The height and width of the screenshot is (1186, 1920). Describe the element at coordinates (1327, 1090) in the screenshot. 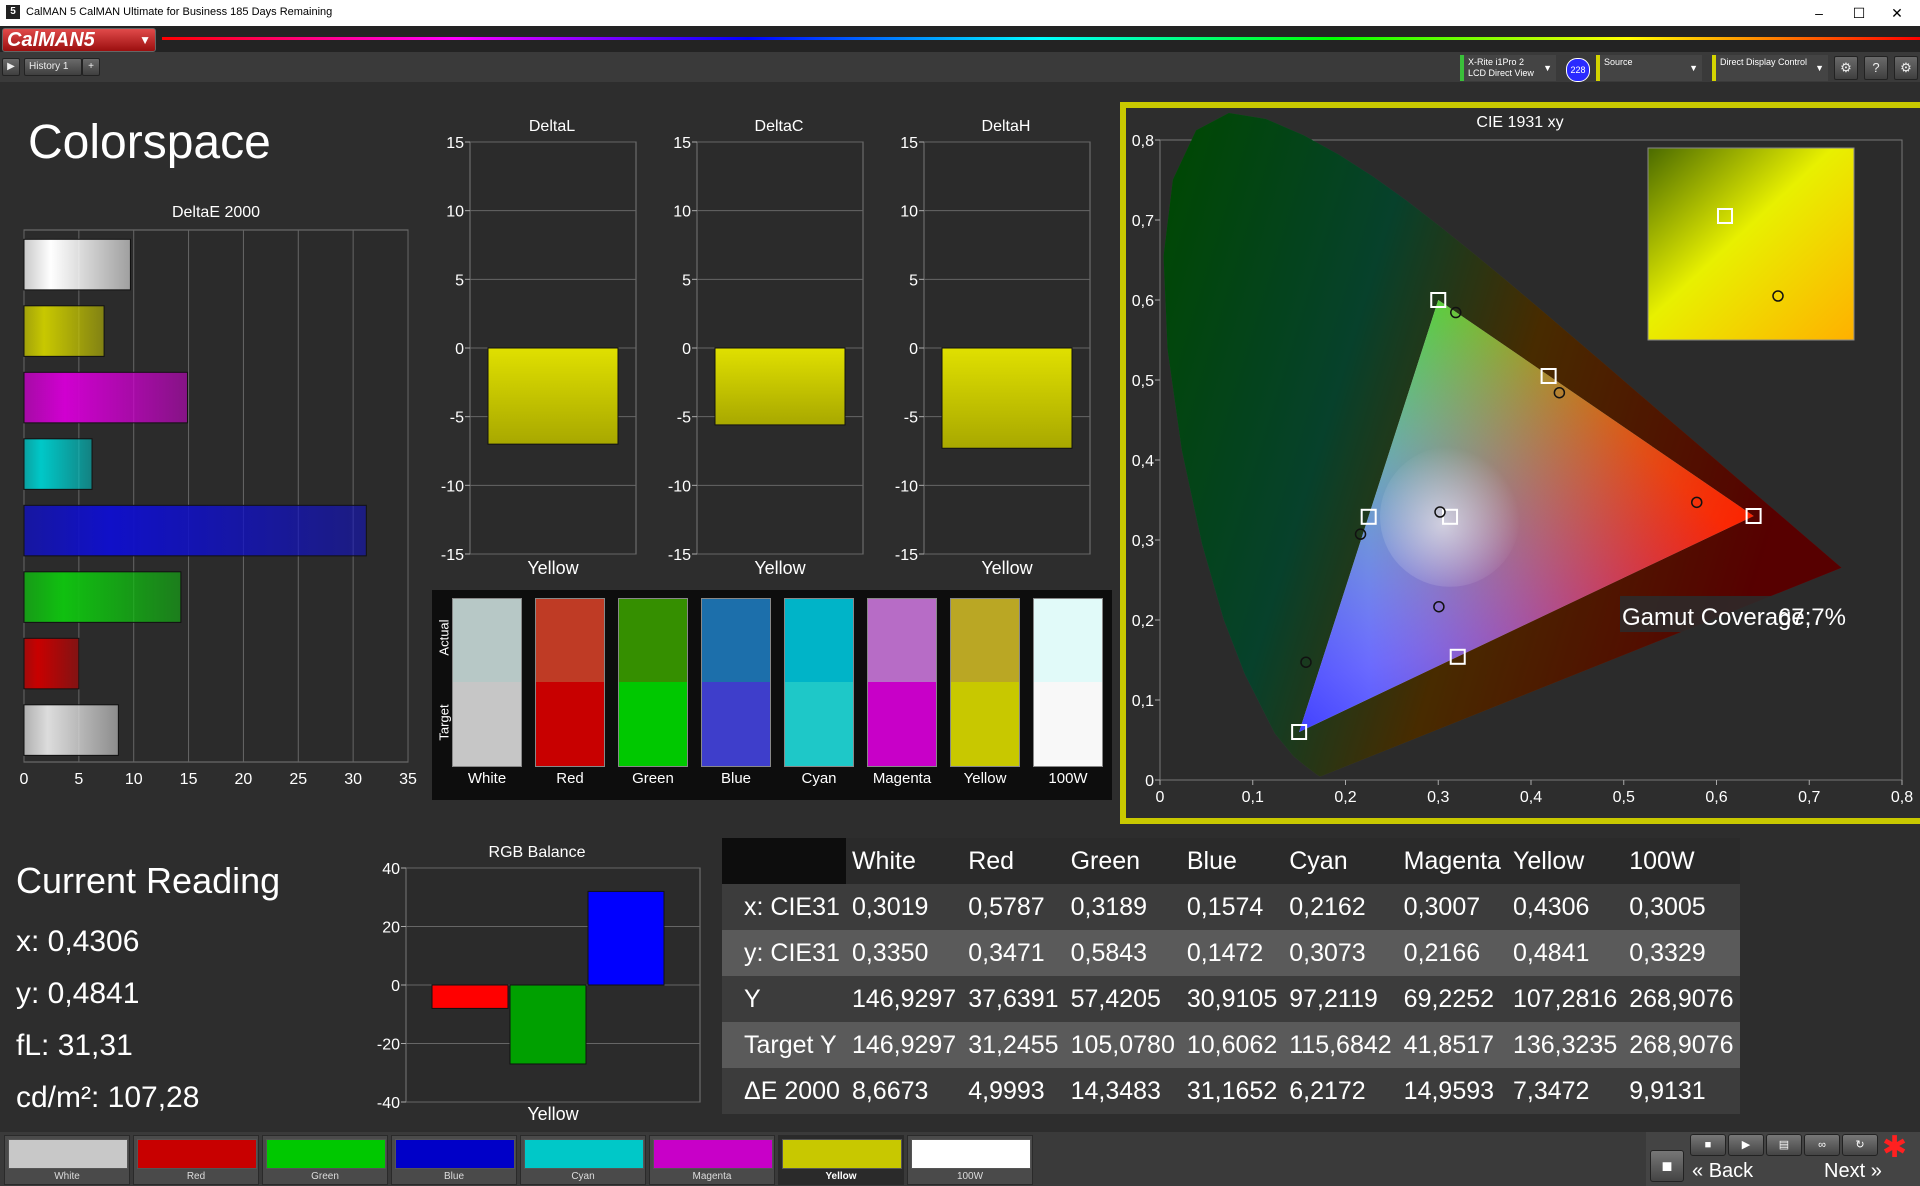

I see `table-cell: 6,2172` at that location.